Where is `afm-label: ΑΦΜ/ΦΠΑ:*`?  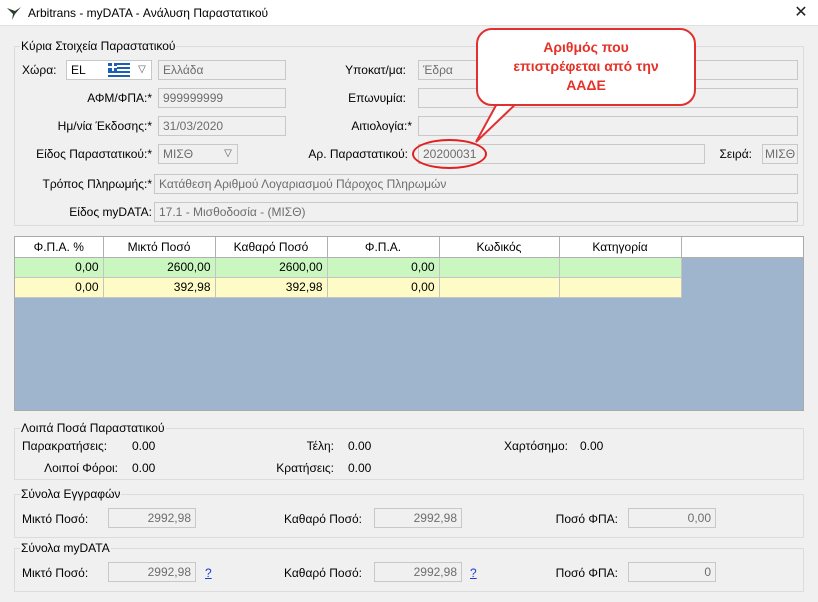
afm-label: ΑΦΜ/ΦΠΑ:* is located at coordinates (119, 98).